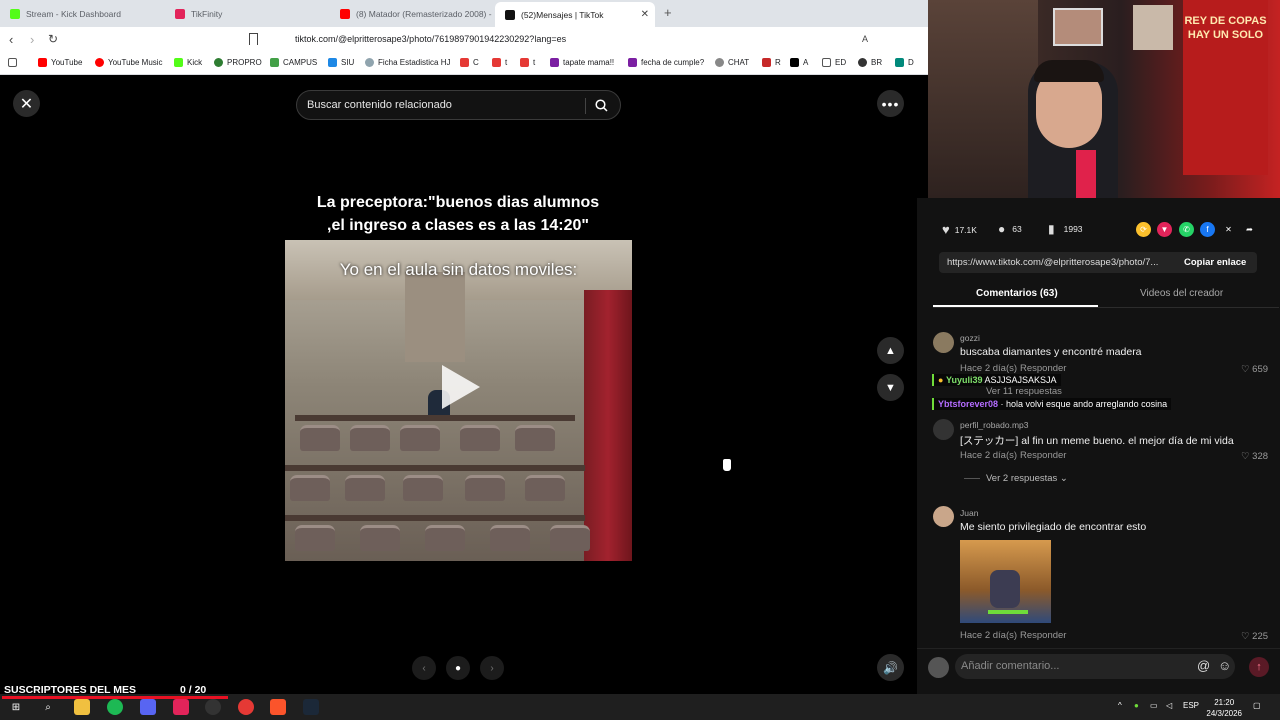 This screenshot has height=720, width=1280. I want to click on comment-sticker-image, so click(1005, 581).